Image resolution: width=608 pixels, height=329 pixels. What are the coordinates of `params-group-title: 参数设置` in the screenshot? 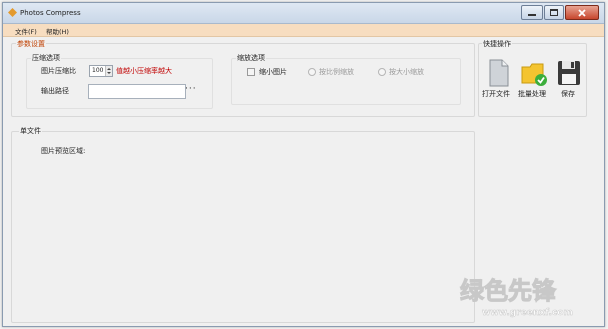 It's located at (31, 44).